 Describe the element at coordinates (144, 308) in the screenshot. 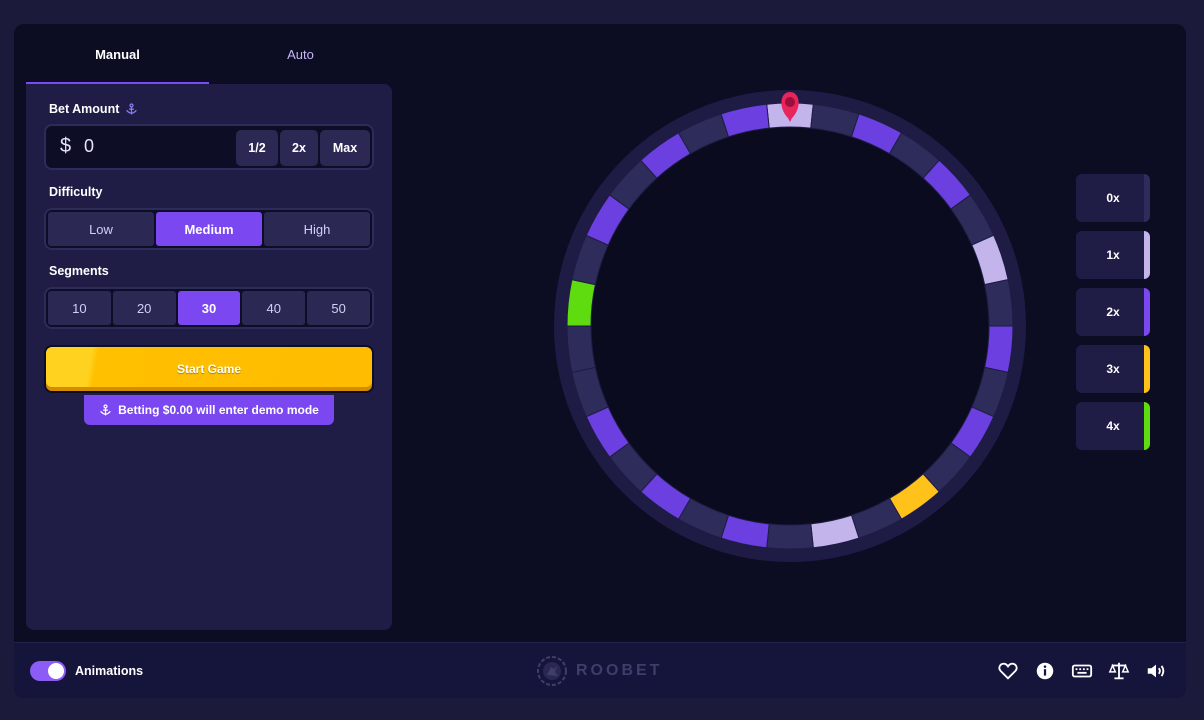

I see `segments-20: 20` at that location.